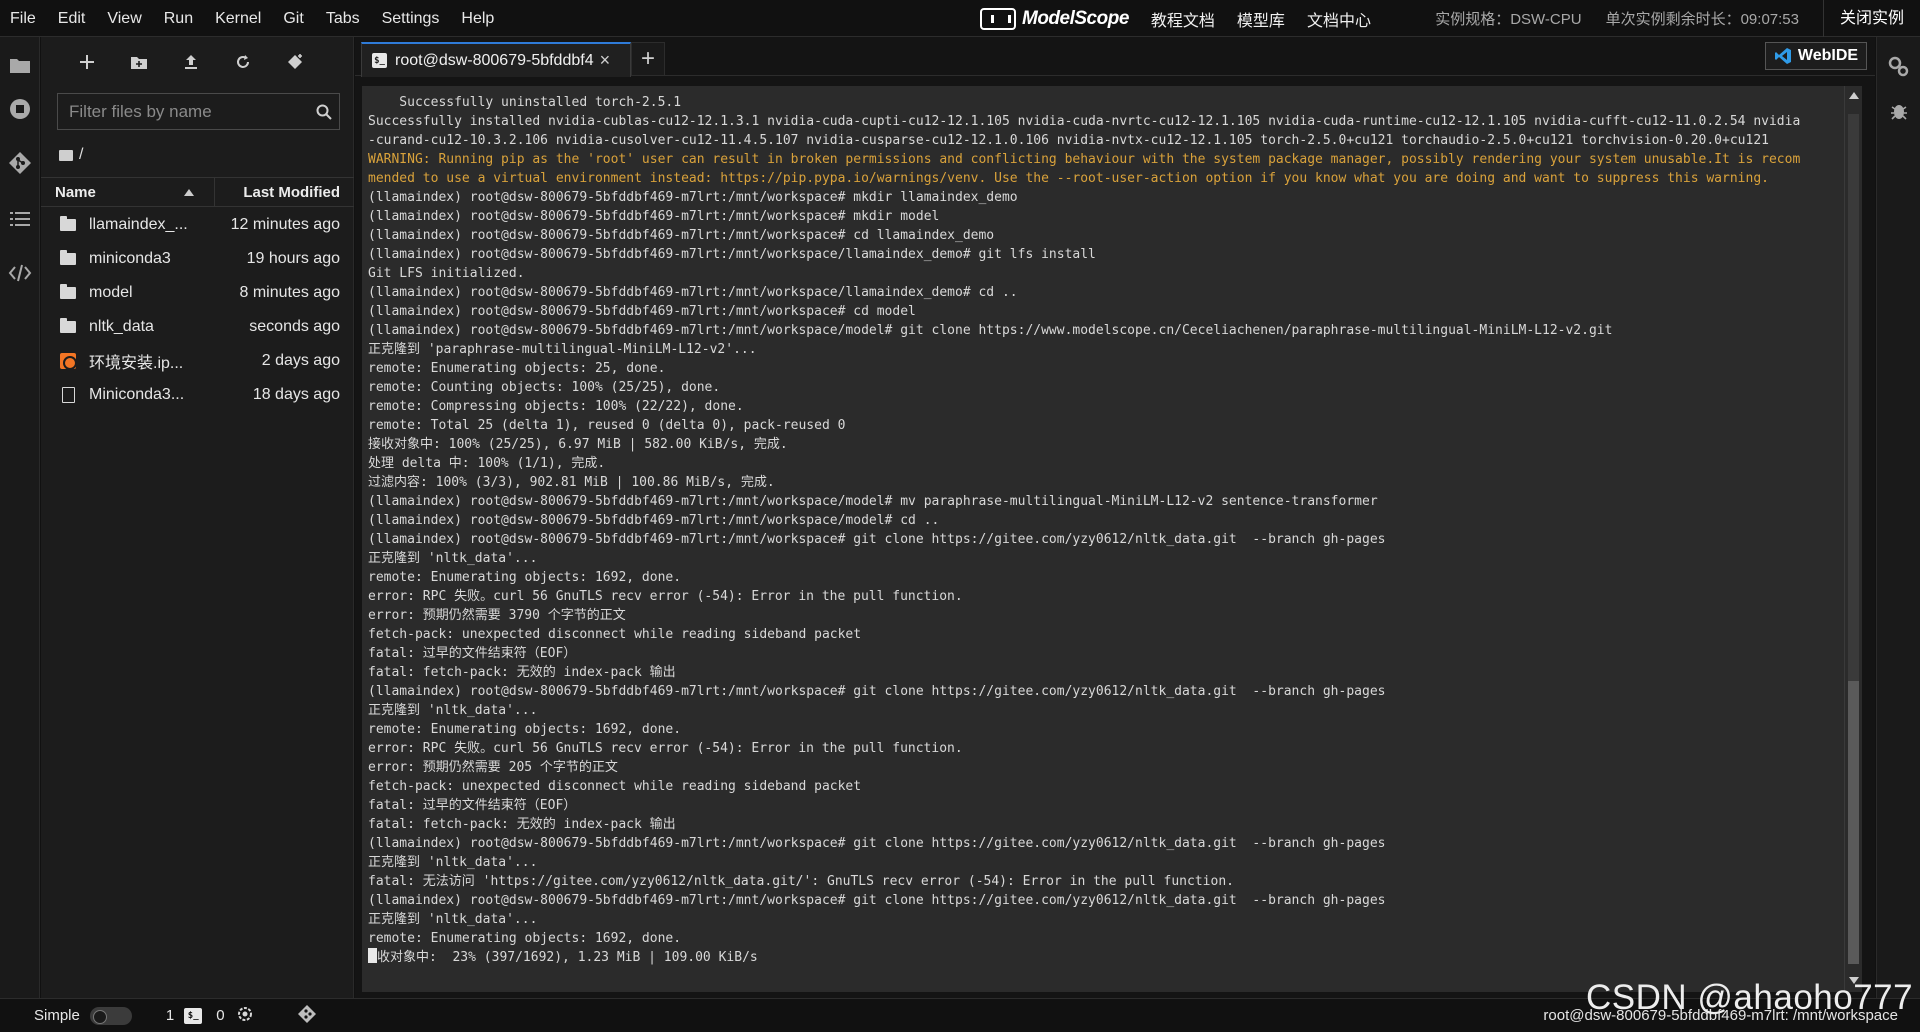  What do you see at coordinates (20, 517) in the screenshot?
I see `left-activity-bar` at bounding box center [20, 517].